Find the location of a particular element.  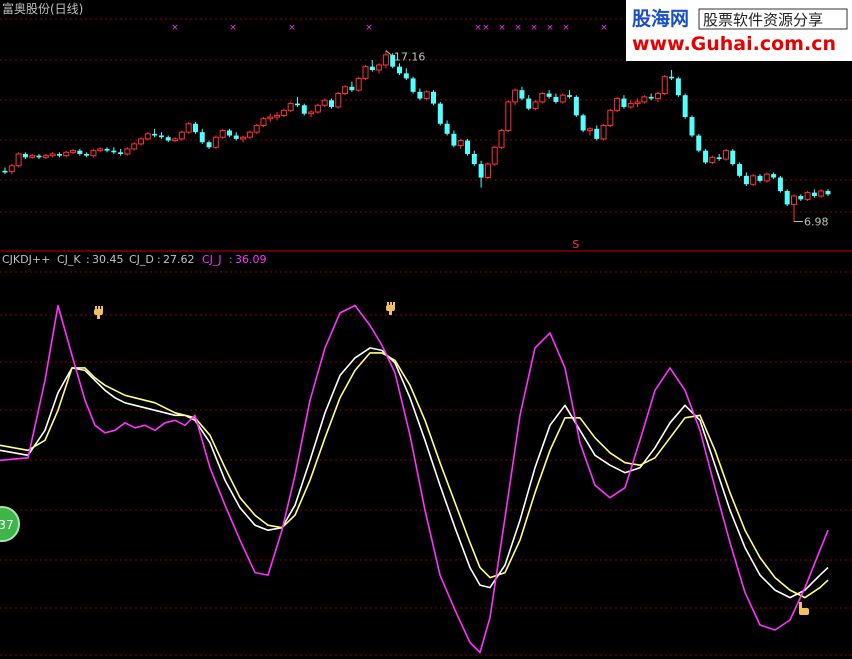

watermark-logo: 股海网 股票软件资源分享 www.Guhai.com.cn is located at coordinates (739, 30).